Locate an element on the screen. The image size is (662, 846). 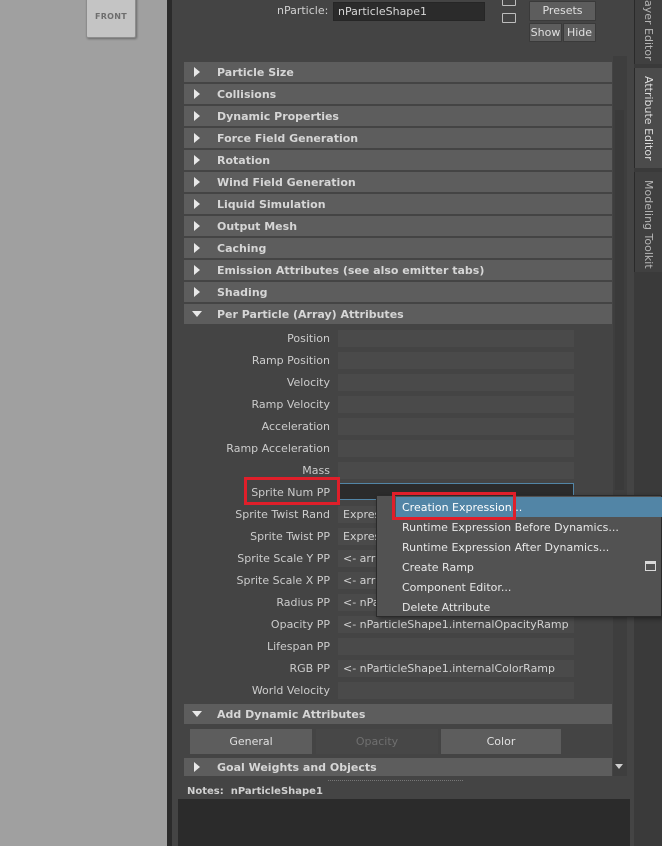
scroll-down-icon is located at coordinates (619, 766).